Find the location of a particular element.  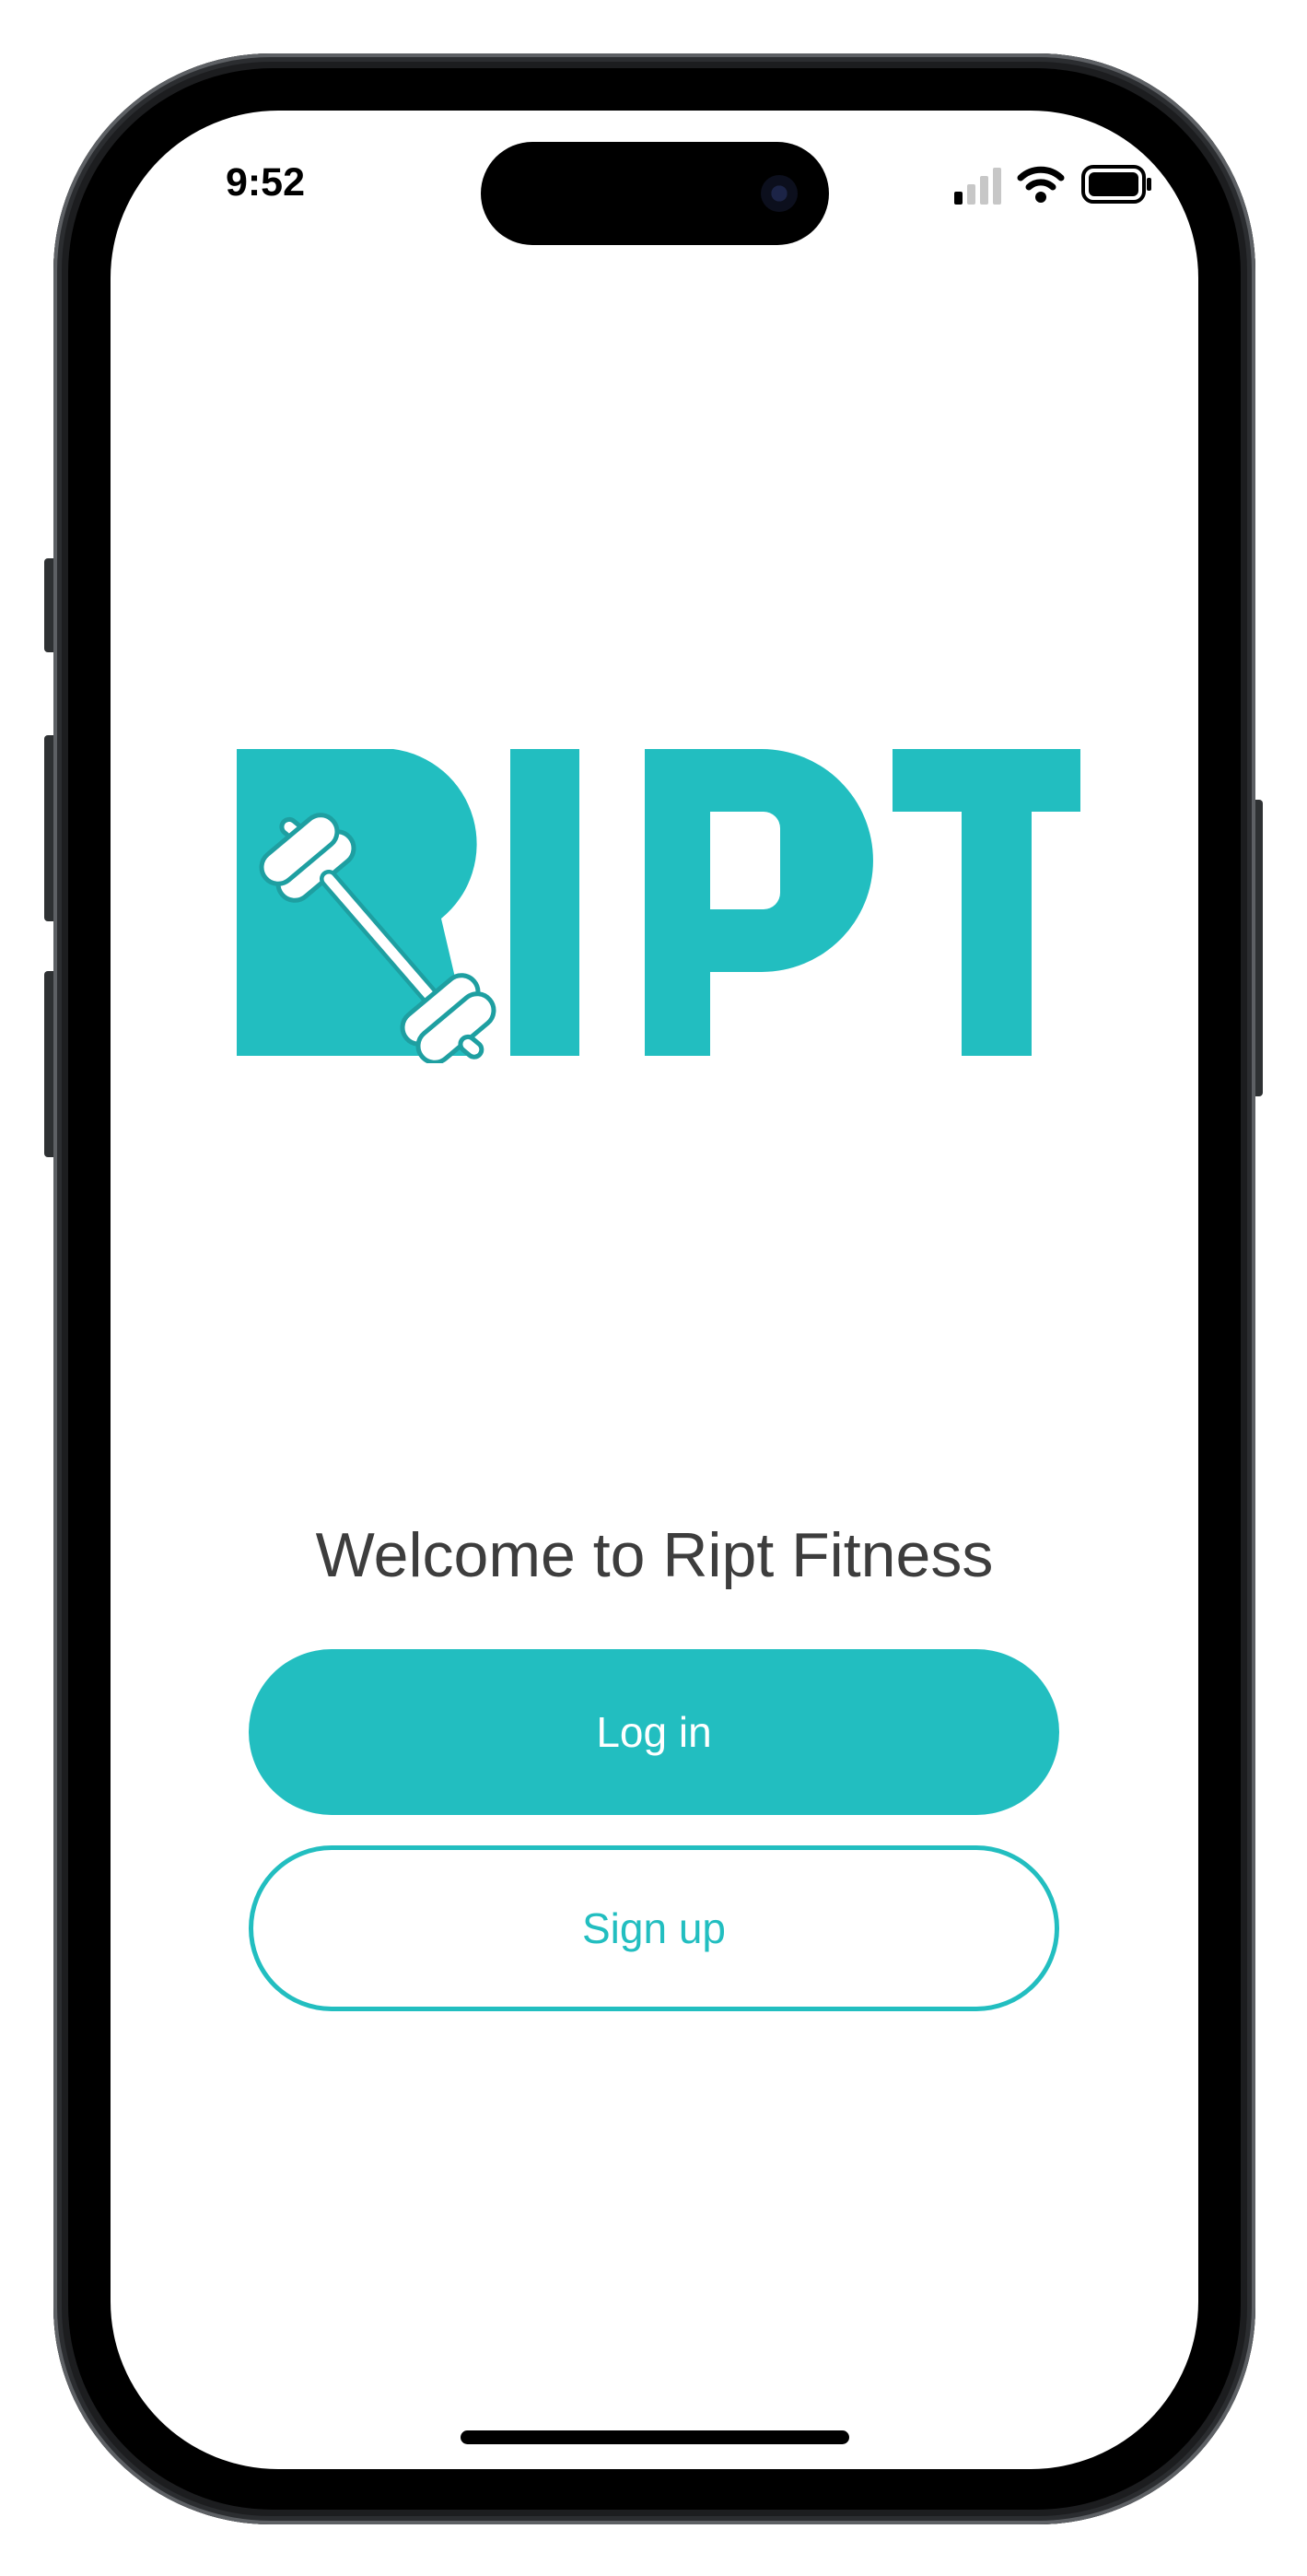

battery-icon is located at coordinates (1116, 184).